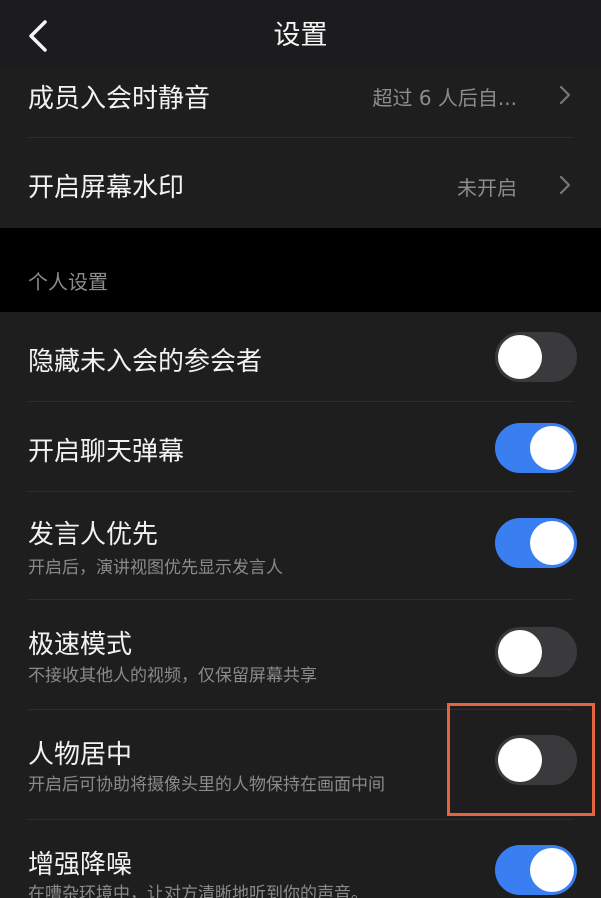 This screenshot has width=601, height=898. Describe the element at coordinates (68, 282) in the screenshot. I see `section-title: 个人设置` at that location.